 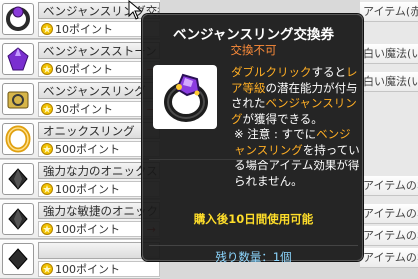 What do you see at coordinates (253, 50) in the screenshot?
I see `tooltip-subtitle: 交換不可` at bounding box center [253, 50].